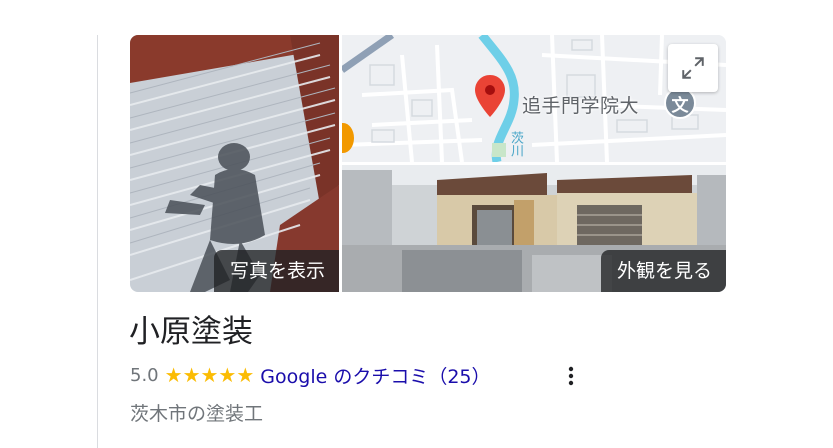  Describe the element at coordinates (276, 271) in the screenshot. I see `show-photos-button: 写真を表示` at that location.